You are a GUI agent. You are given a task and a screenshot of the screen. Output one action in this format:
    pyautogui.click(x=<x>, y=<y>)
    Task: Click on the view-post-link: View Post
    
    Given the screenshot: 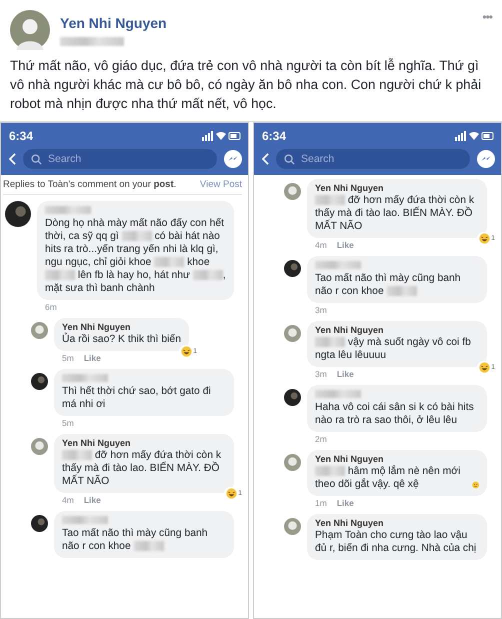 What is the action you would take?
    pyautogui.click(x=221, y=184)
    